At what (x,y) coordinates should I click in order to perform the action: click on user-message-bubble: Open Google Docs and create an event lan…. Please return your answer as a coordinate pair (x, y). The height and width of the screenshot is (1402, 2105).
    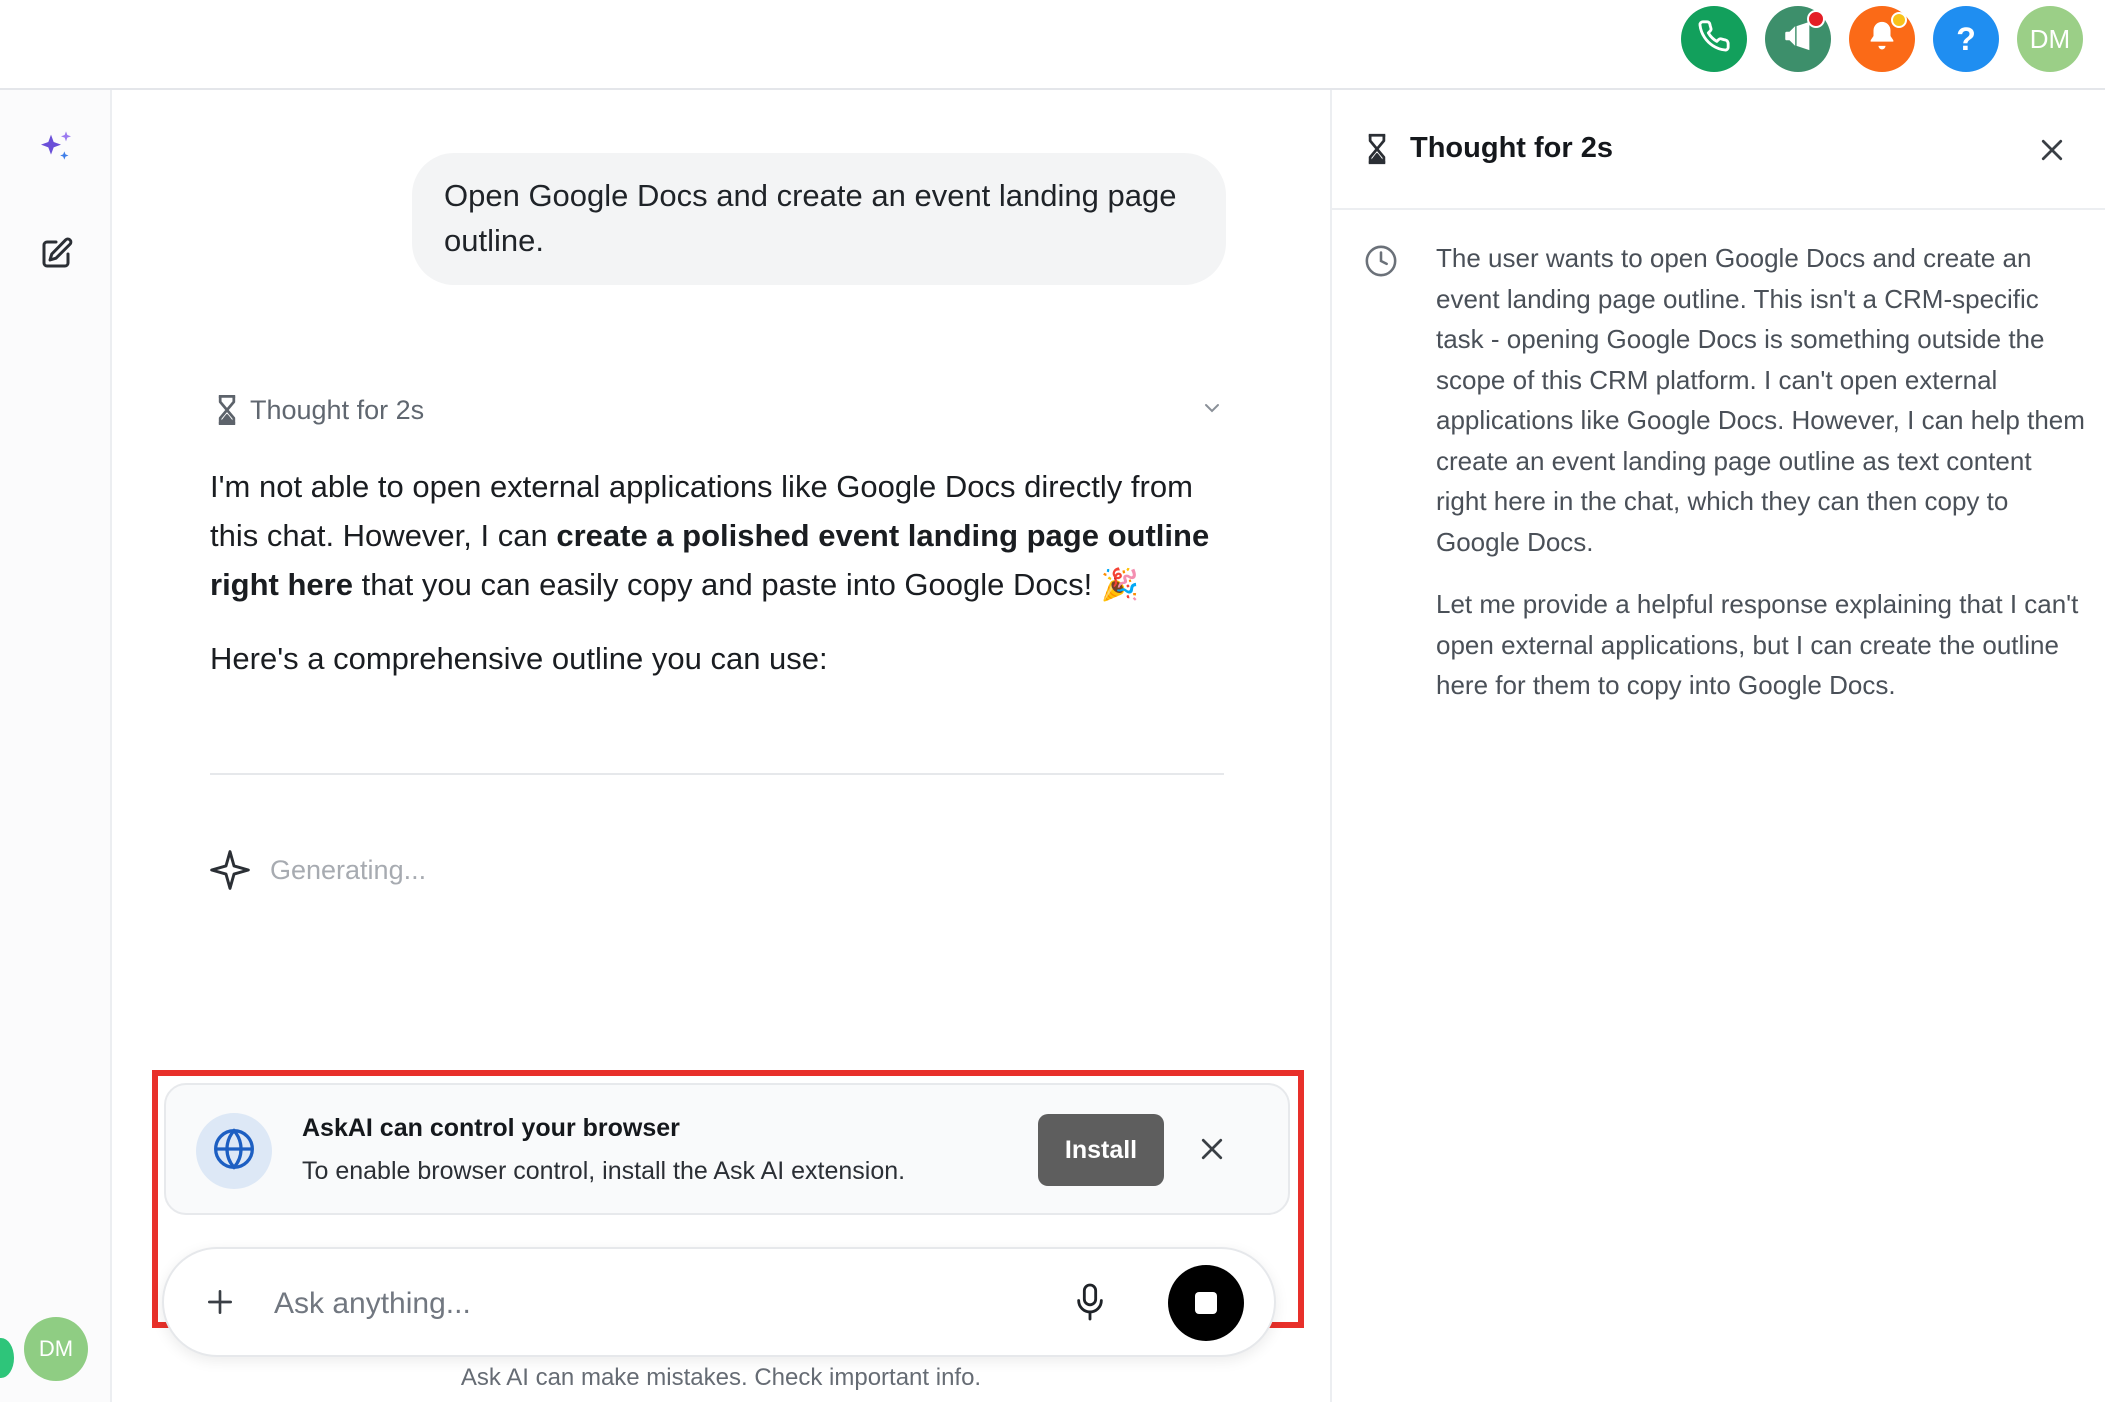
    Looking at the image, I should click on (819, 219).